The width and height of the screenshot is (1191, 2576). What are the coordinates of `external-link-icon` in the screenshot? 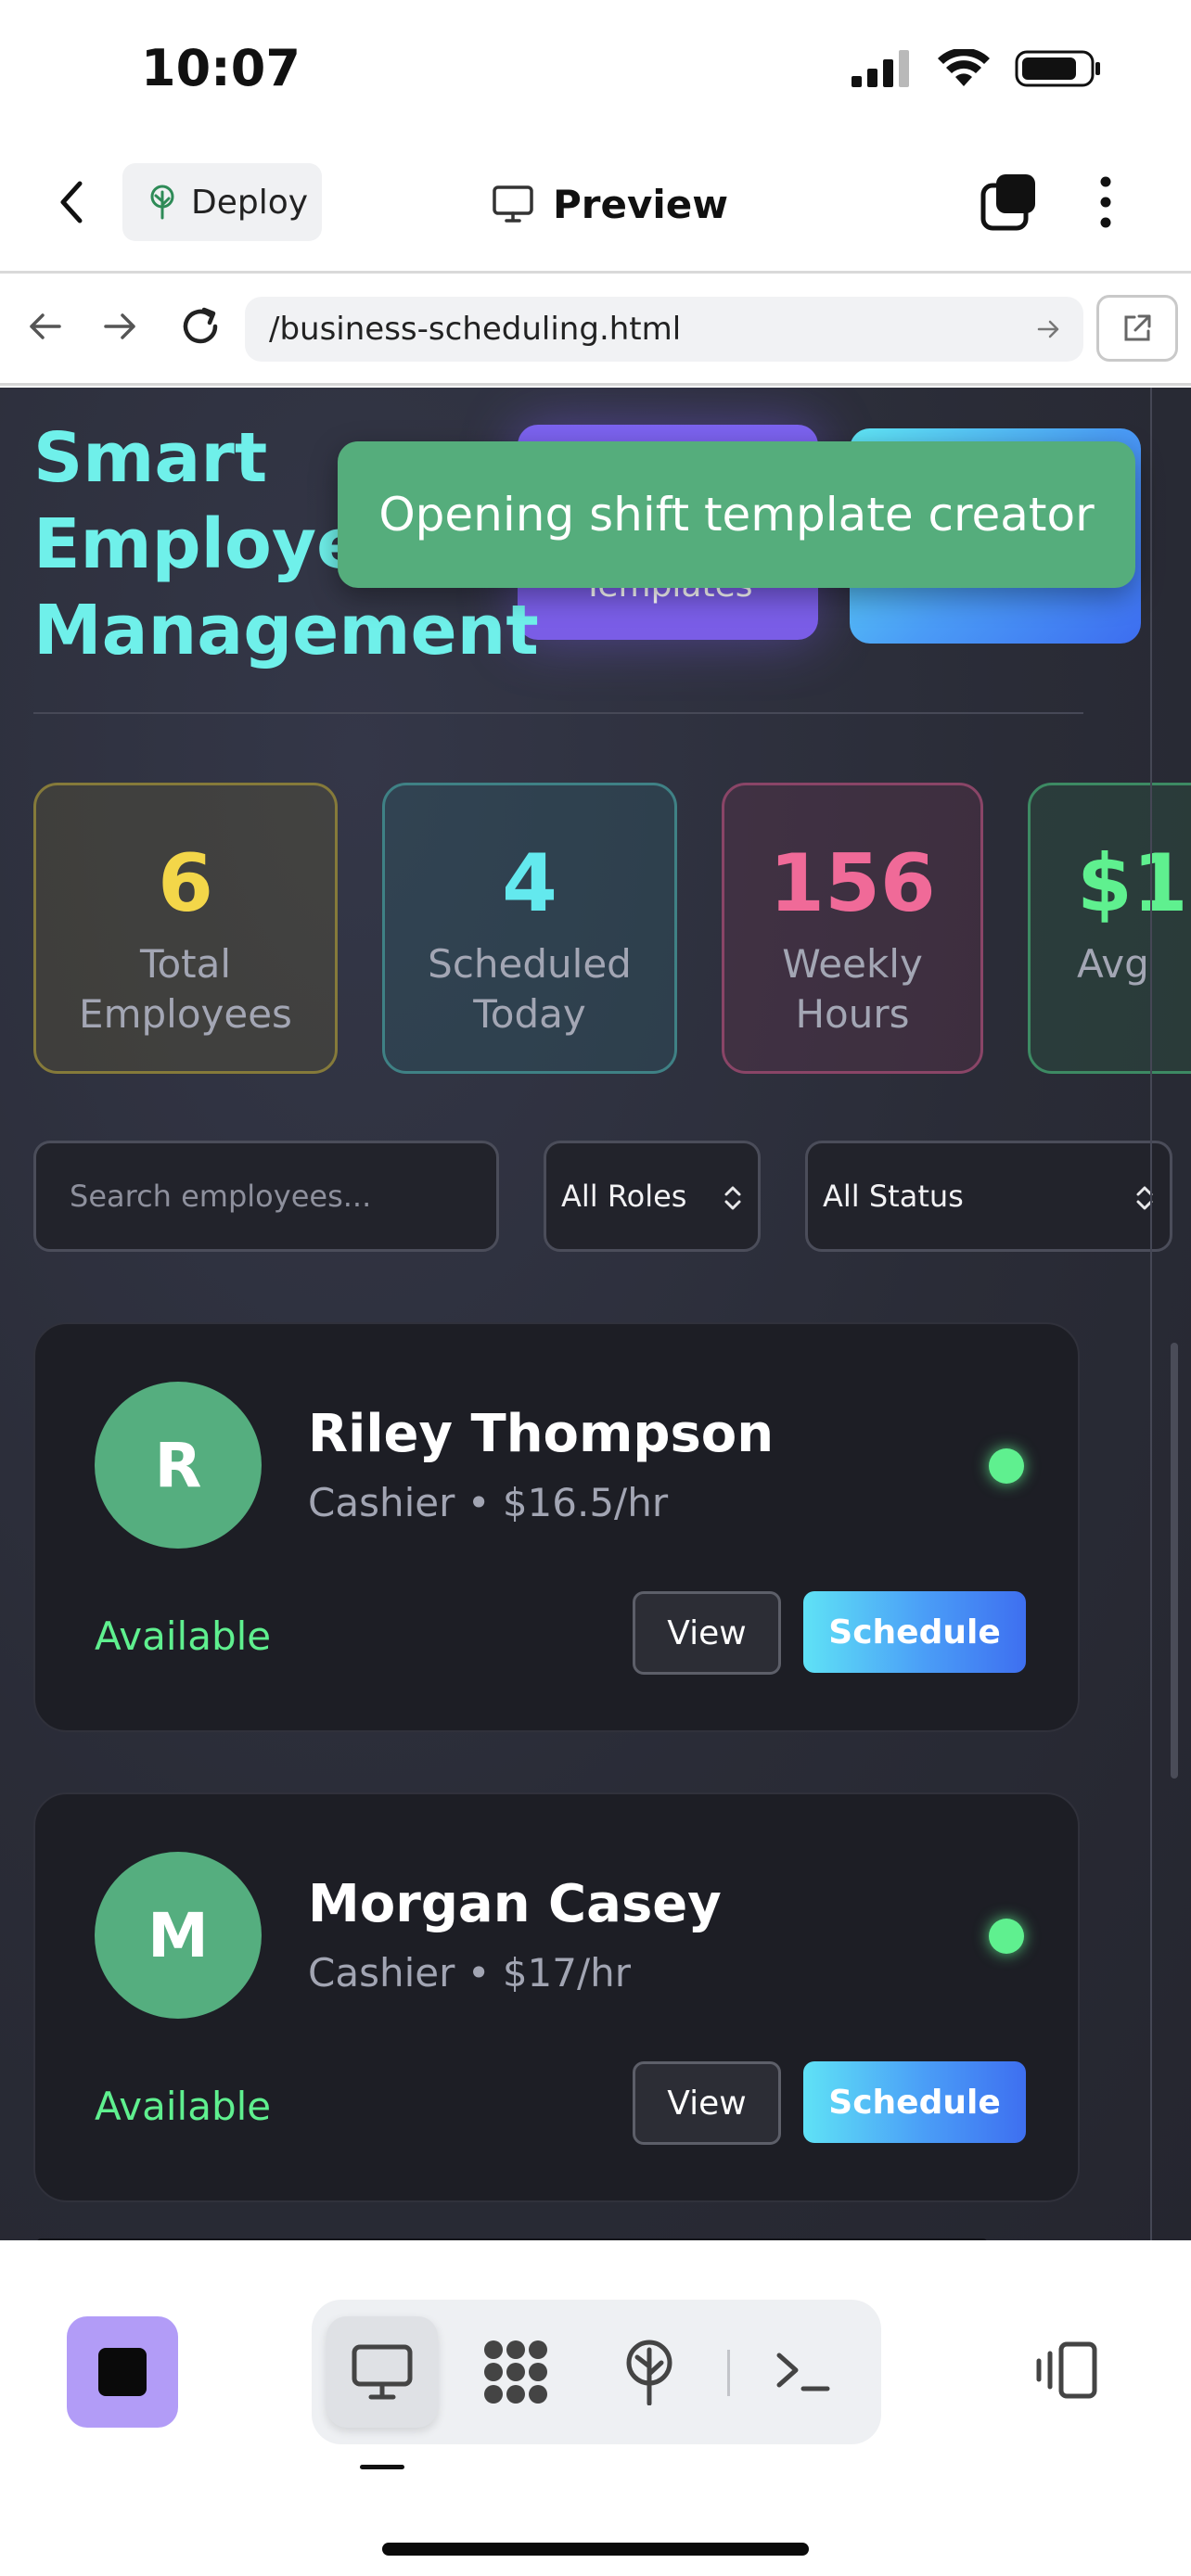 It's located at (1137, 328).